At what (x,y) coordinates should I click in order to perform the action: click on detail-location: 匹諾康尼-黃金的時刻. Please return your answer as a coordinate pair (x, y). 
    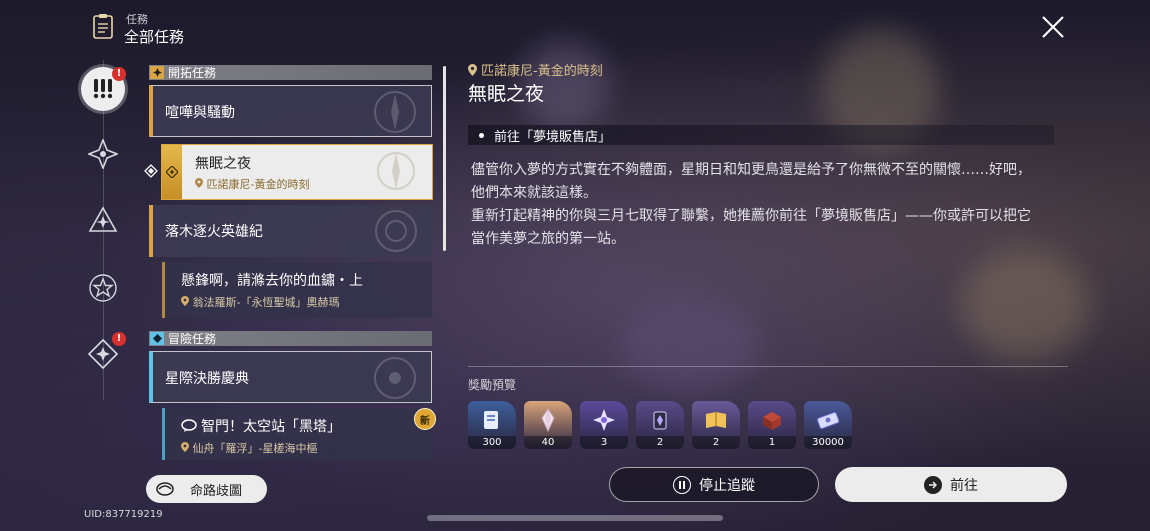
    Looking at the image, I should click on (535, 69).